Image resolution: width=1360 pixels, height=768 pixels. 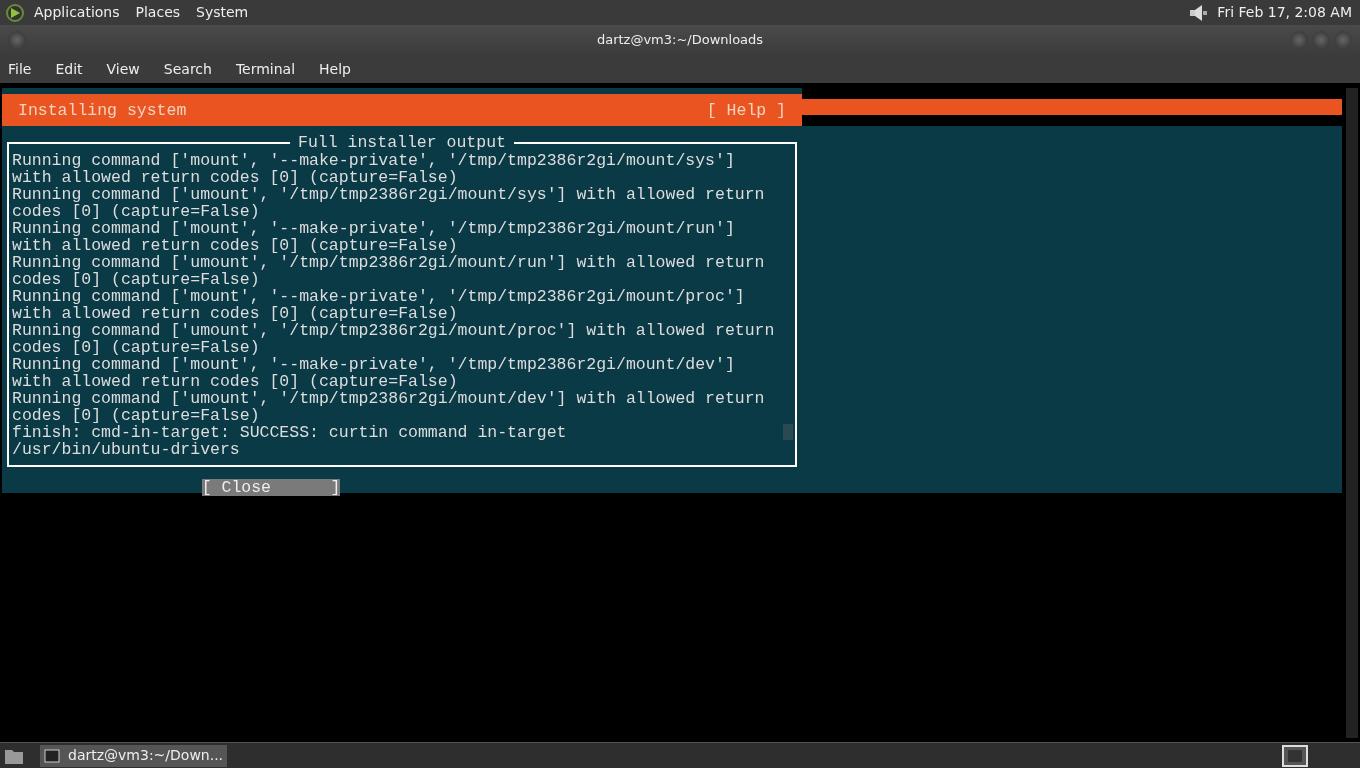 I want to click on scrollbar, so click(x=1352, y=413).